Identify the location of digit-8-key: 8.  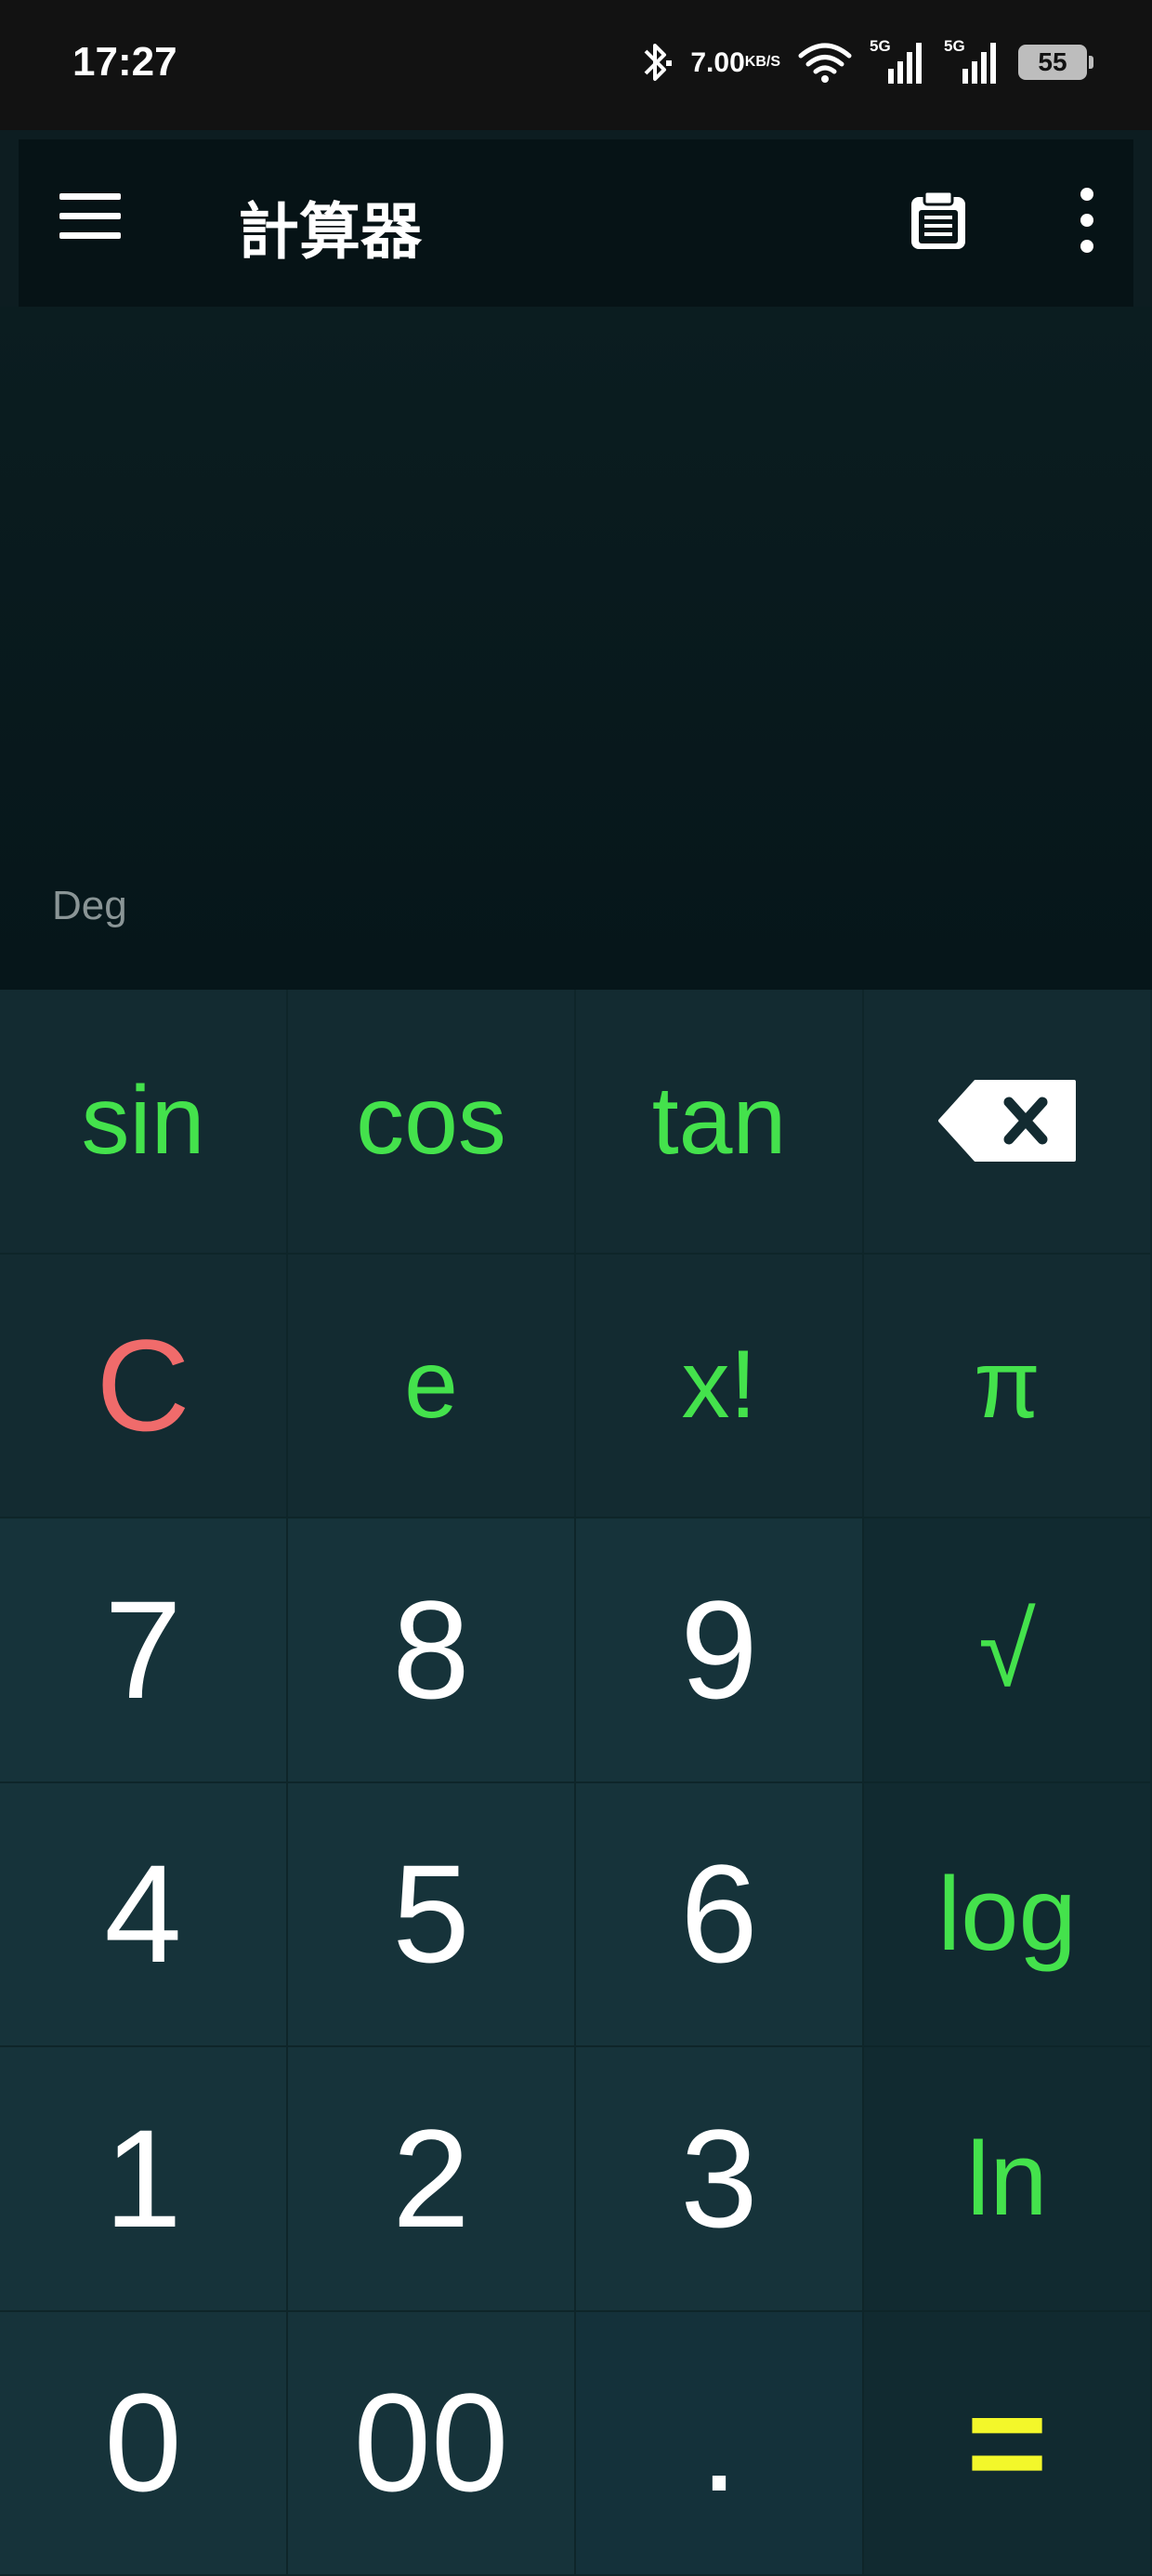
(432, 1650).